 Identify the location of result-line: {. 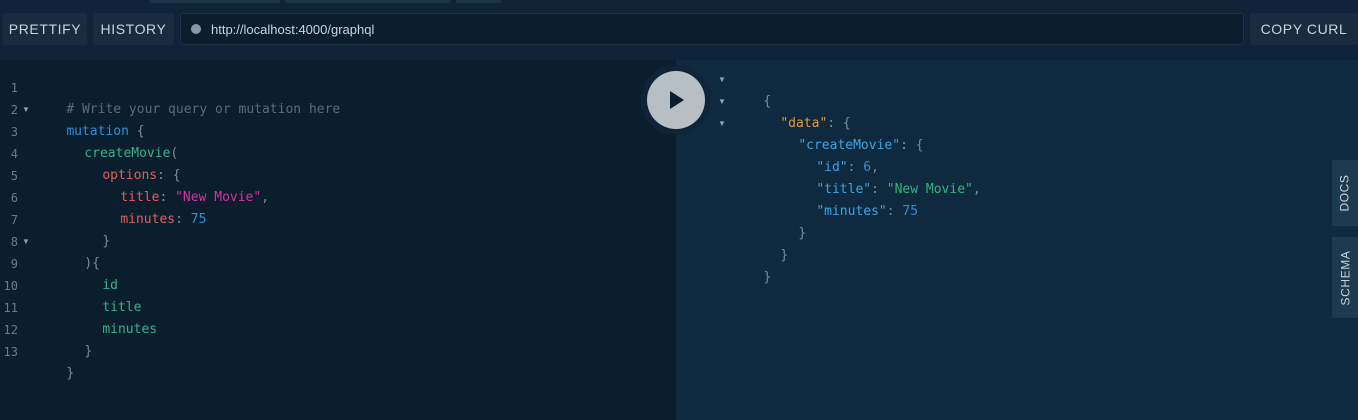
(751, 89).